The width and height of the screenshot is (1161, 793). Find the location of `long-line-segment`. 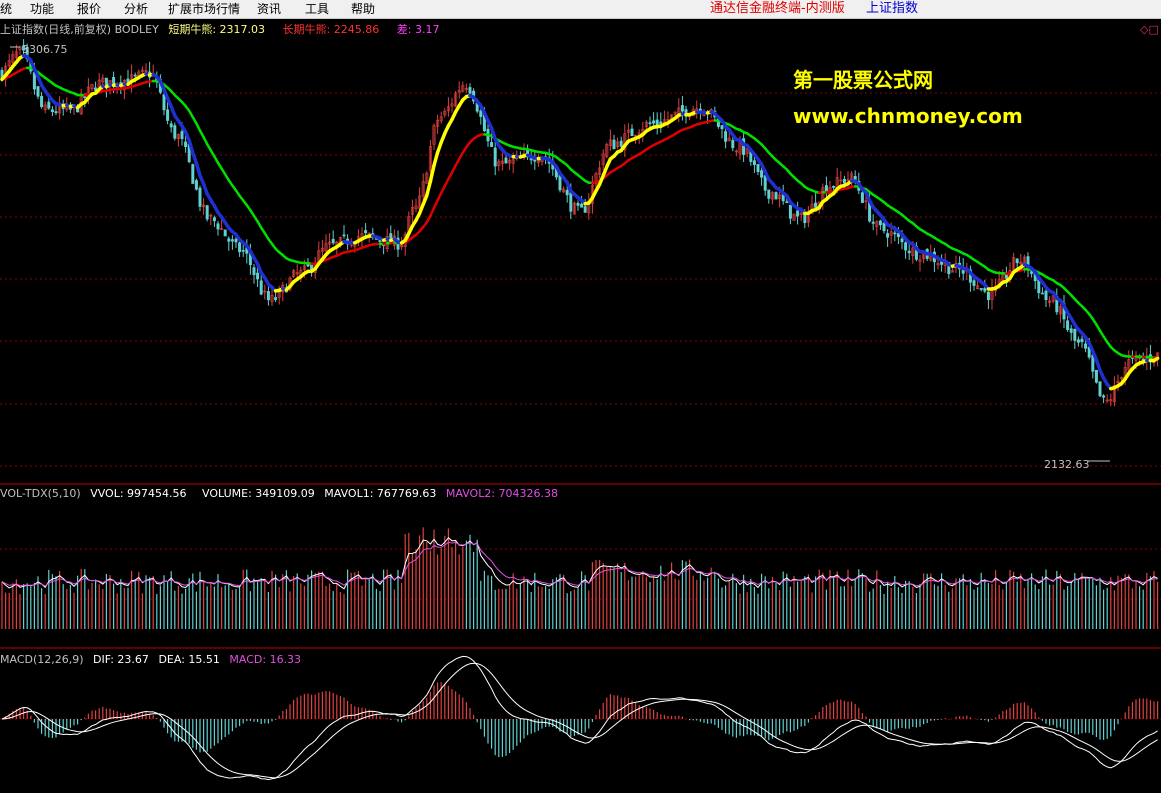

long-line-segment is located at coordinates (432, 211).